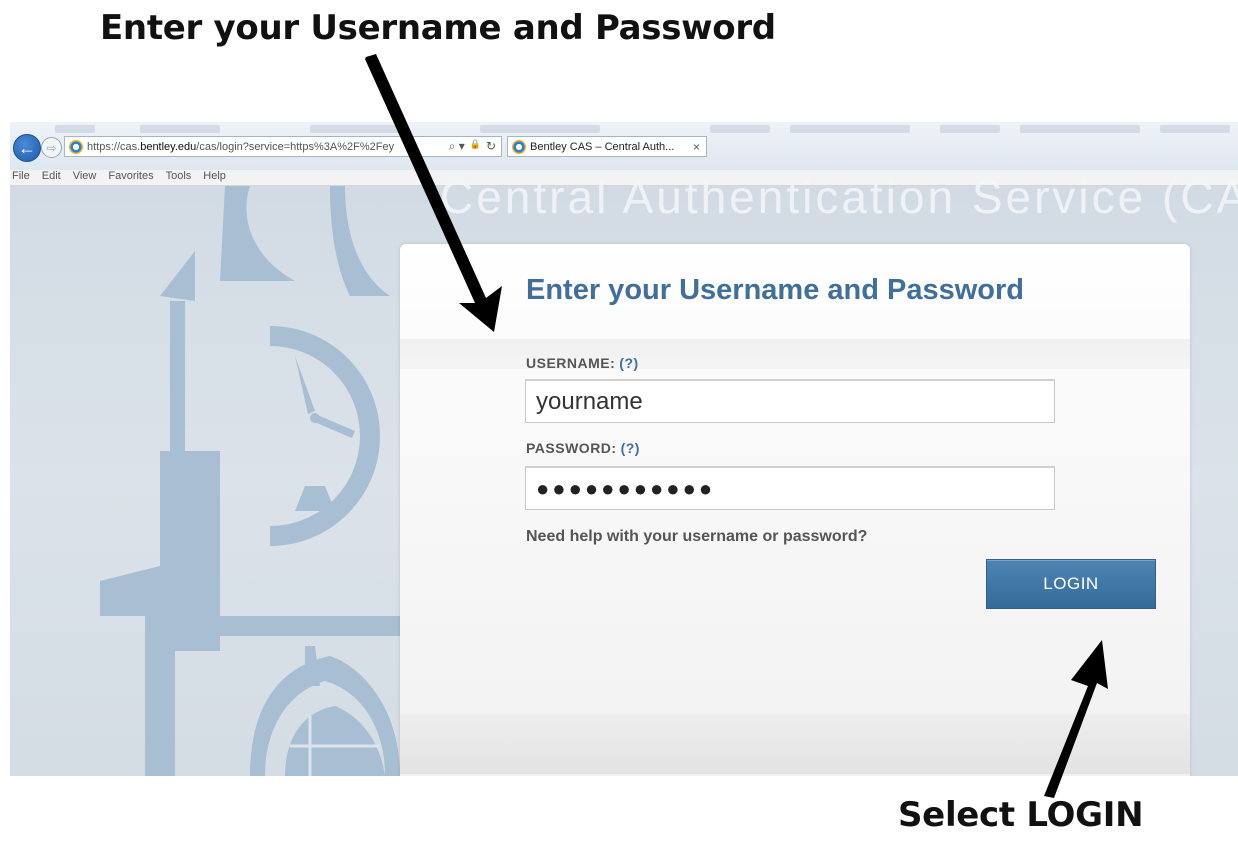  What do you see at coordinates (168, 146) in the screenshot?
I see `url-domain: bentley.edu` at bounding box center [168, 146].